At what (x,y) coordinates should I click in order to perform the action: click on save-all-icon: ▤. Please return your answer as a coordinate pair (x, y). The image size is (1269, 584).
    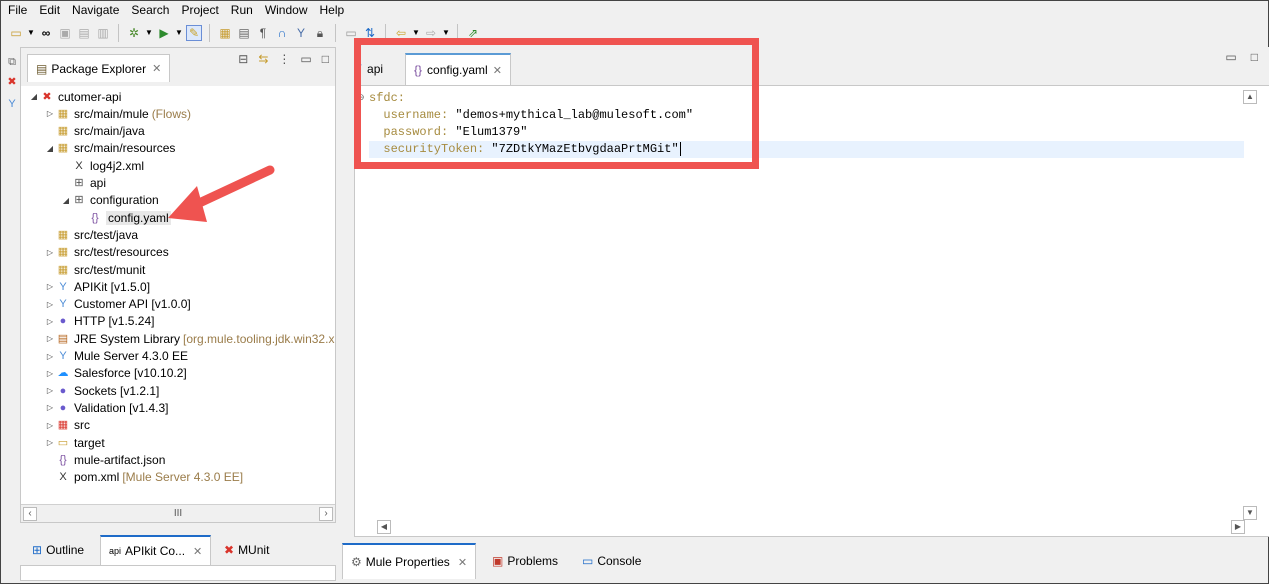
    Looking at the image, I should click on (84, 33).